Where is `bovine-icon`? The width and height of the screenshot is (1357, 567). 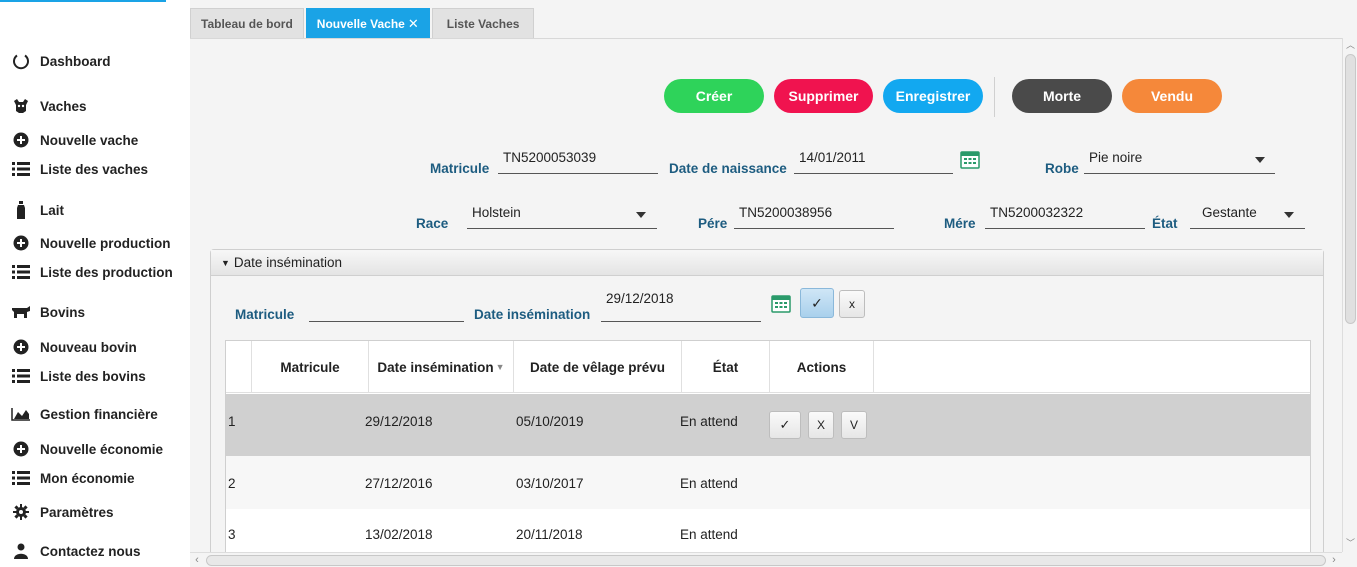
bovine-icon is located at coordinates (21, 312).